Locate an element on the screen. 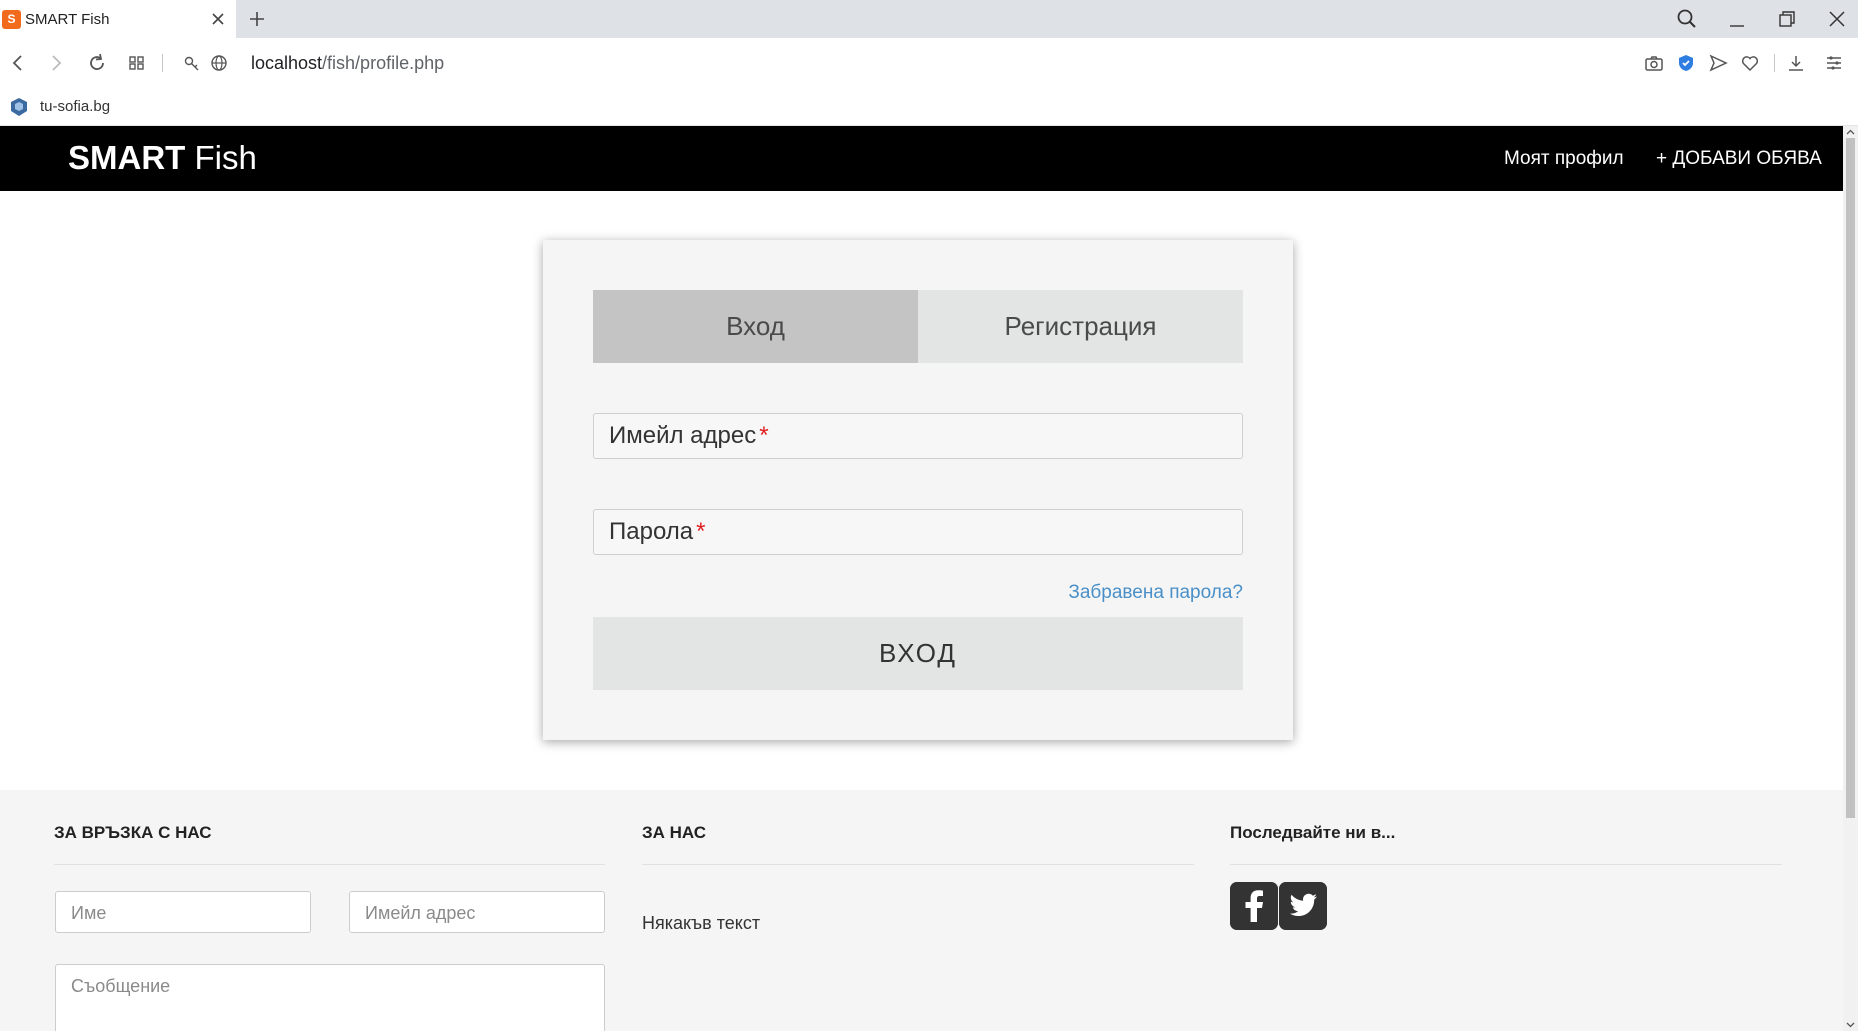 The image size is (1858, 1031). scroll-down-icon is located at coordinates (1850, 1025).